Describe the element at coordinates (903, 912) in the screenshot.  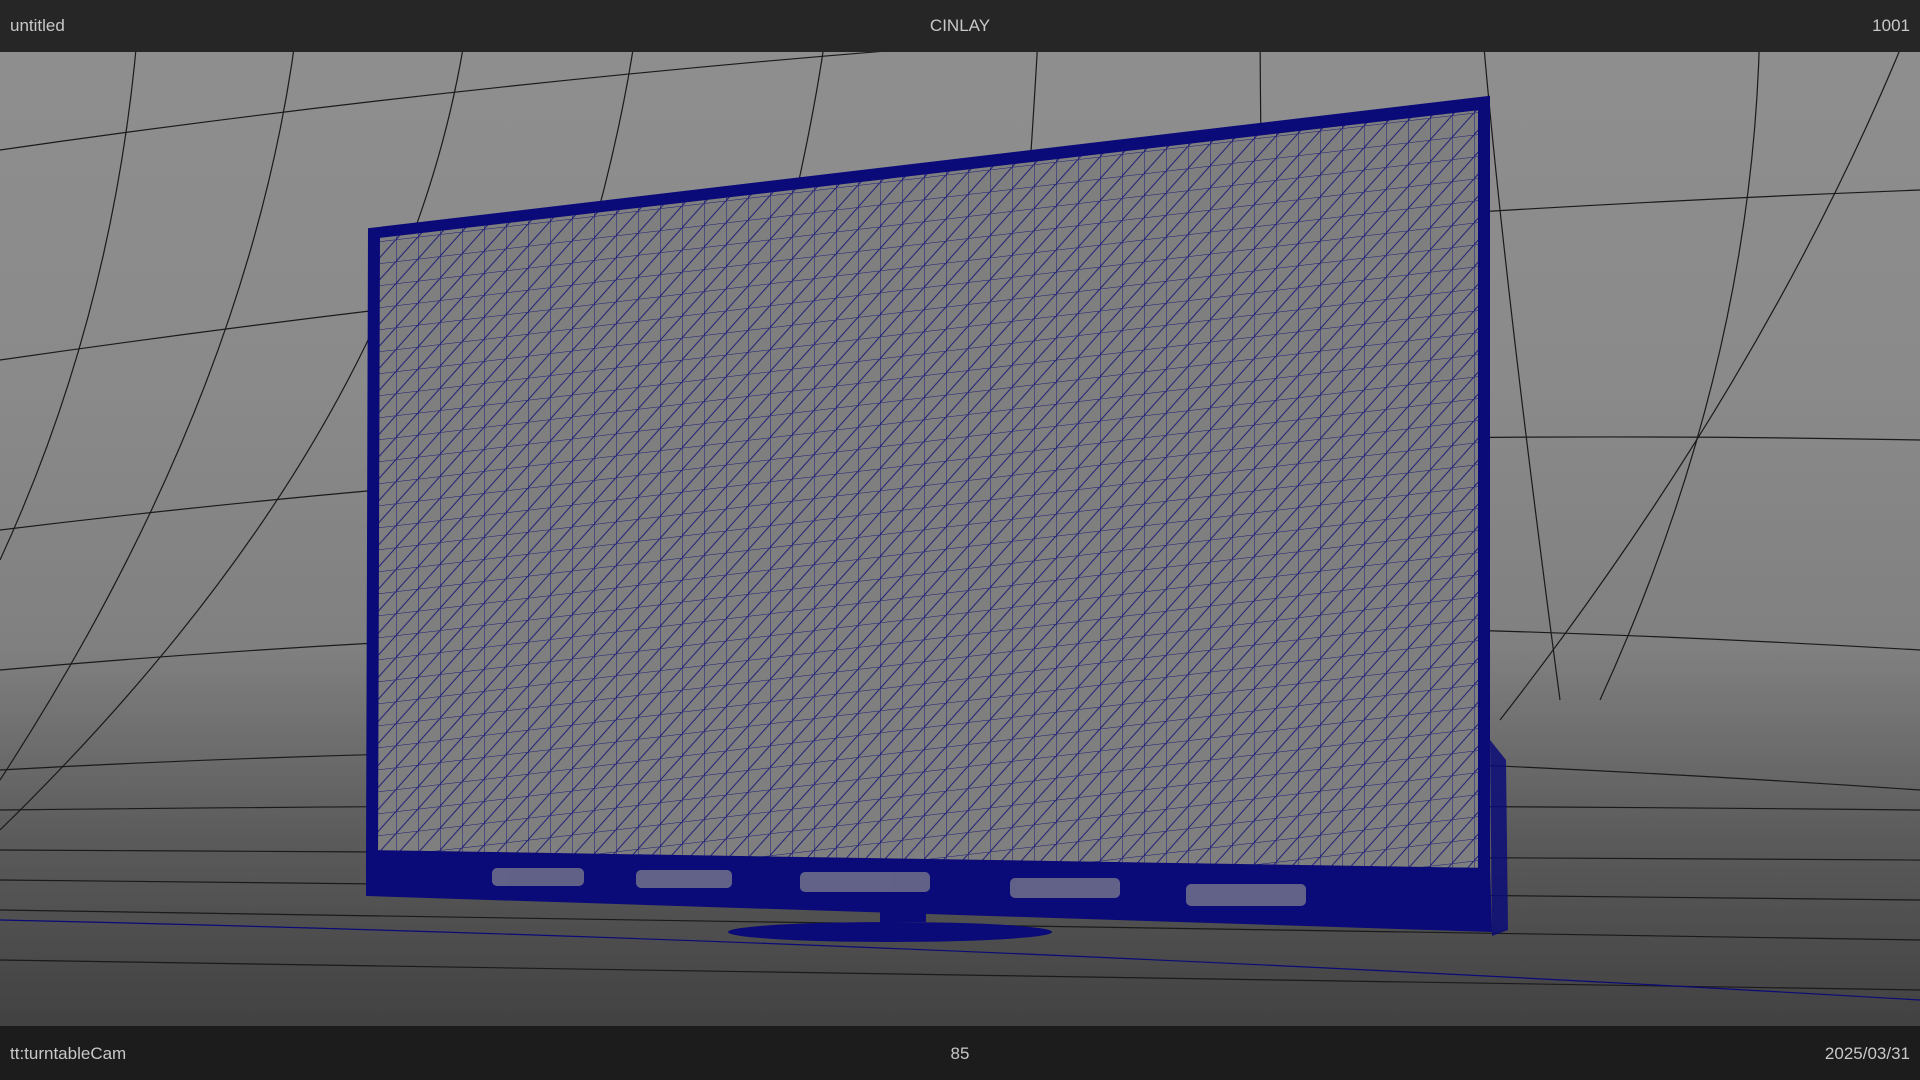
I see `tv-stand-neck` at that location.